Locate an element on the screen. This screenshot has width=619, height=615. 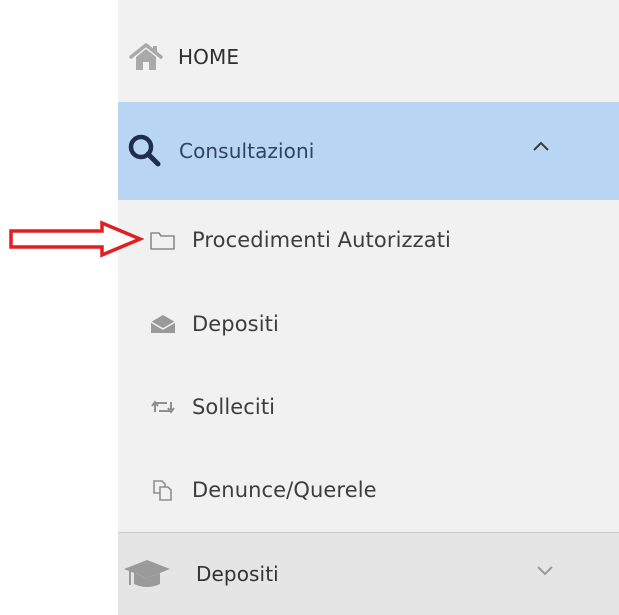
retweet-icon is located at coordinates (163, 407).